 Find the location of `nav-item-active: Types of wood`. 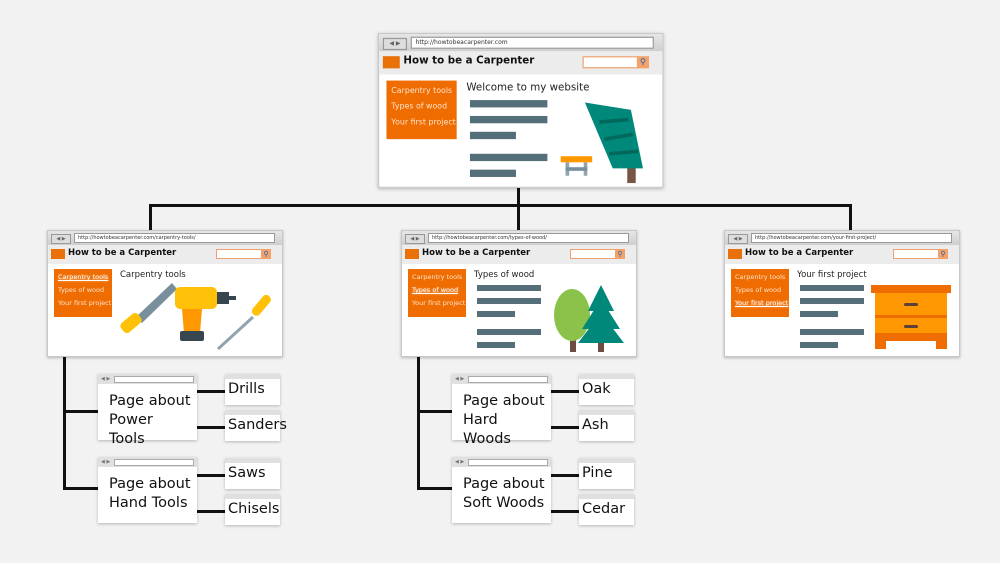

nav-item-active: Types of wood is located at coordinates (437, 290).